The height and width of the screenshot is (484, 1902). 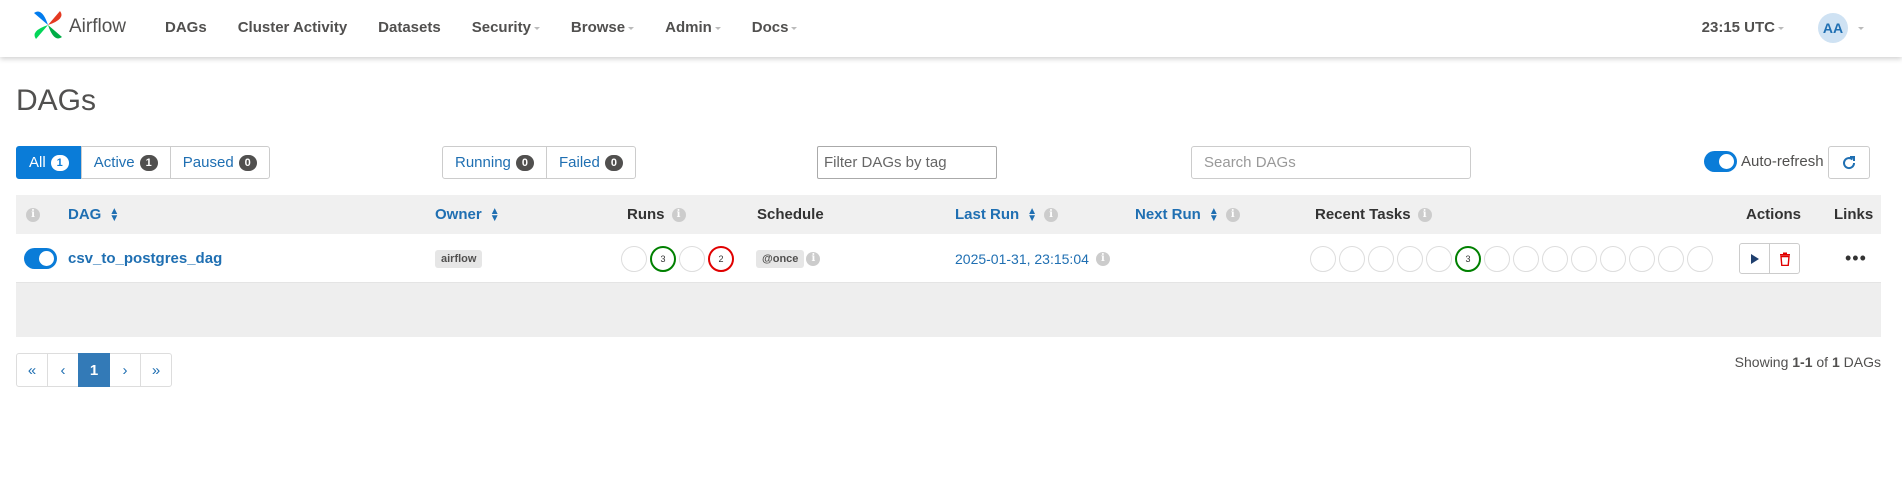 I want to click on recent-tasks-cell: 3, so click(x=1513, y=258).